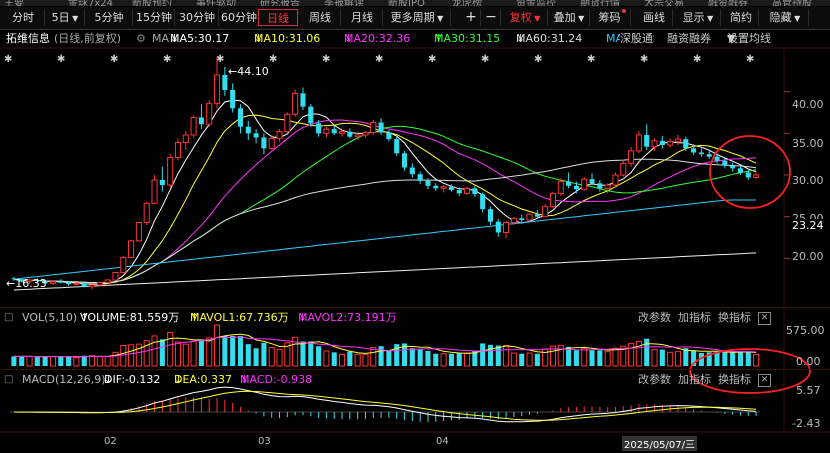 This screenshot has height=453, width=830. I want to click on price-label-35: 35.00, so click(808, 143).